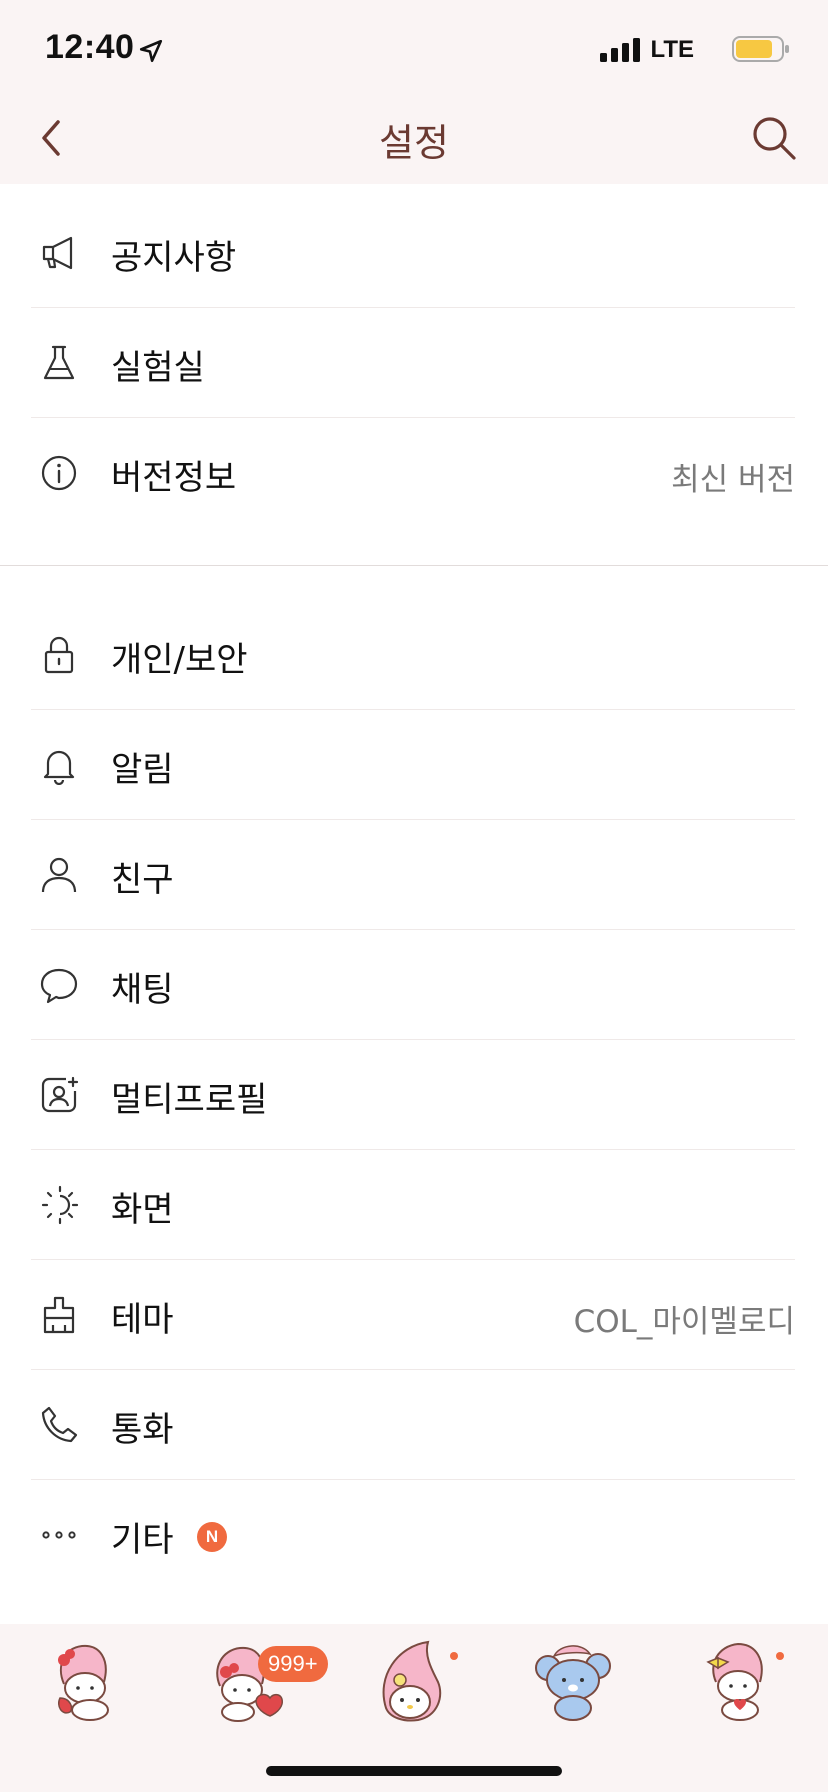  Describe the element at coordinates (774, 138) in the screenshot. I see `search-icon` at that location.